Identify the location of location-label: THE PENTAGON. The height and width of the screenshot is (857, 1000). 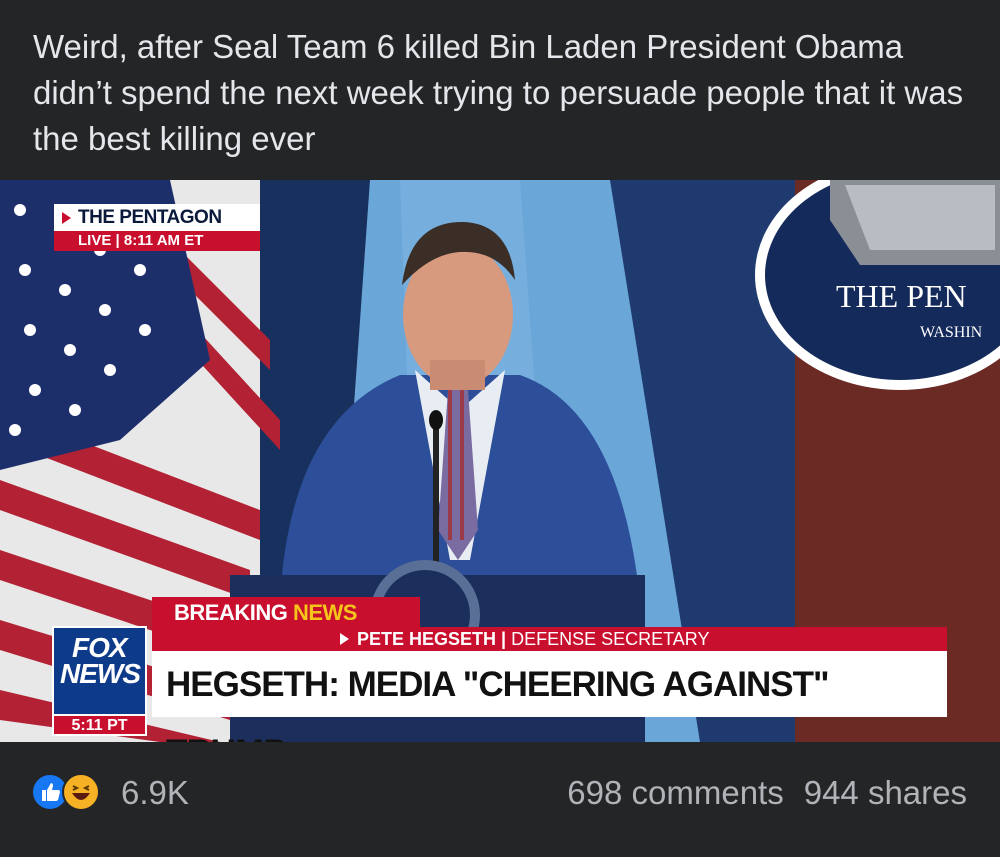
(150, 217).